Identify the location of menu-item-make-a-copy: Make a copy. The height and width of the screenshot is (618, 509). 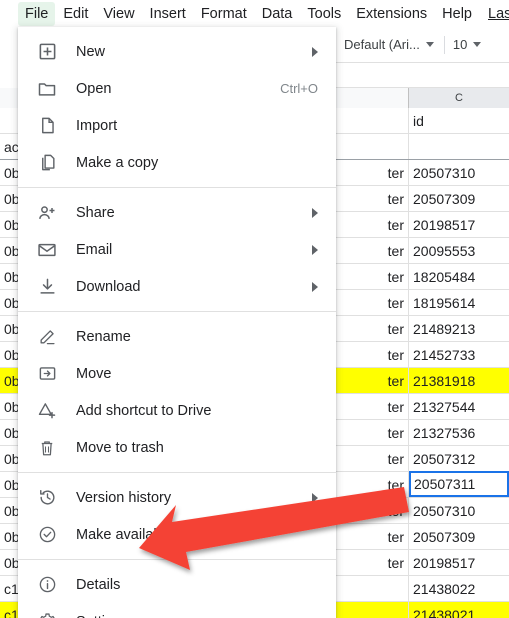
(177, 162).